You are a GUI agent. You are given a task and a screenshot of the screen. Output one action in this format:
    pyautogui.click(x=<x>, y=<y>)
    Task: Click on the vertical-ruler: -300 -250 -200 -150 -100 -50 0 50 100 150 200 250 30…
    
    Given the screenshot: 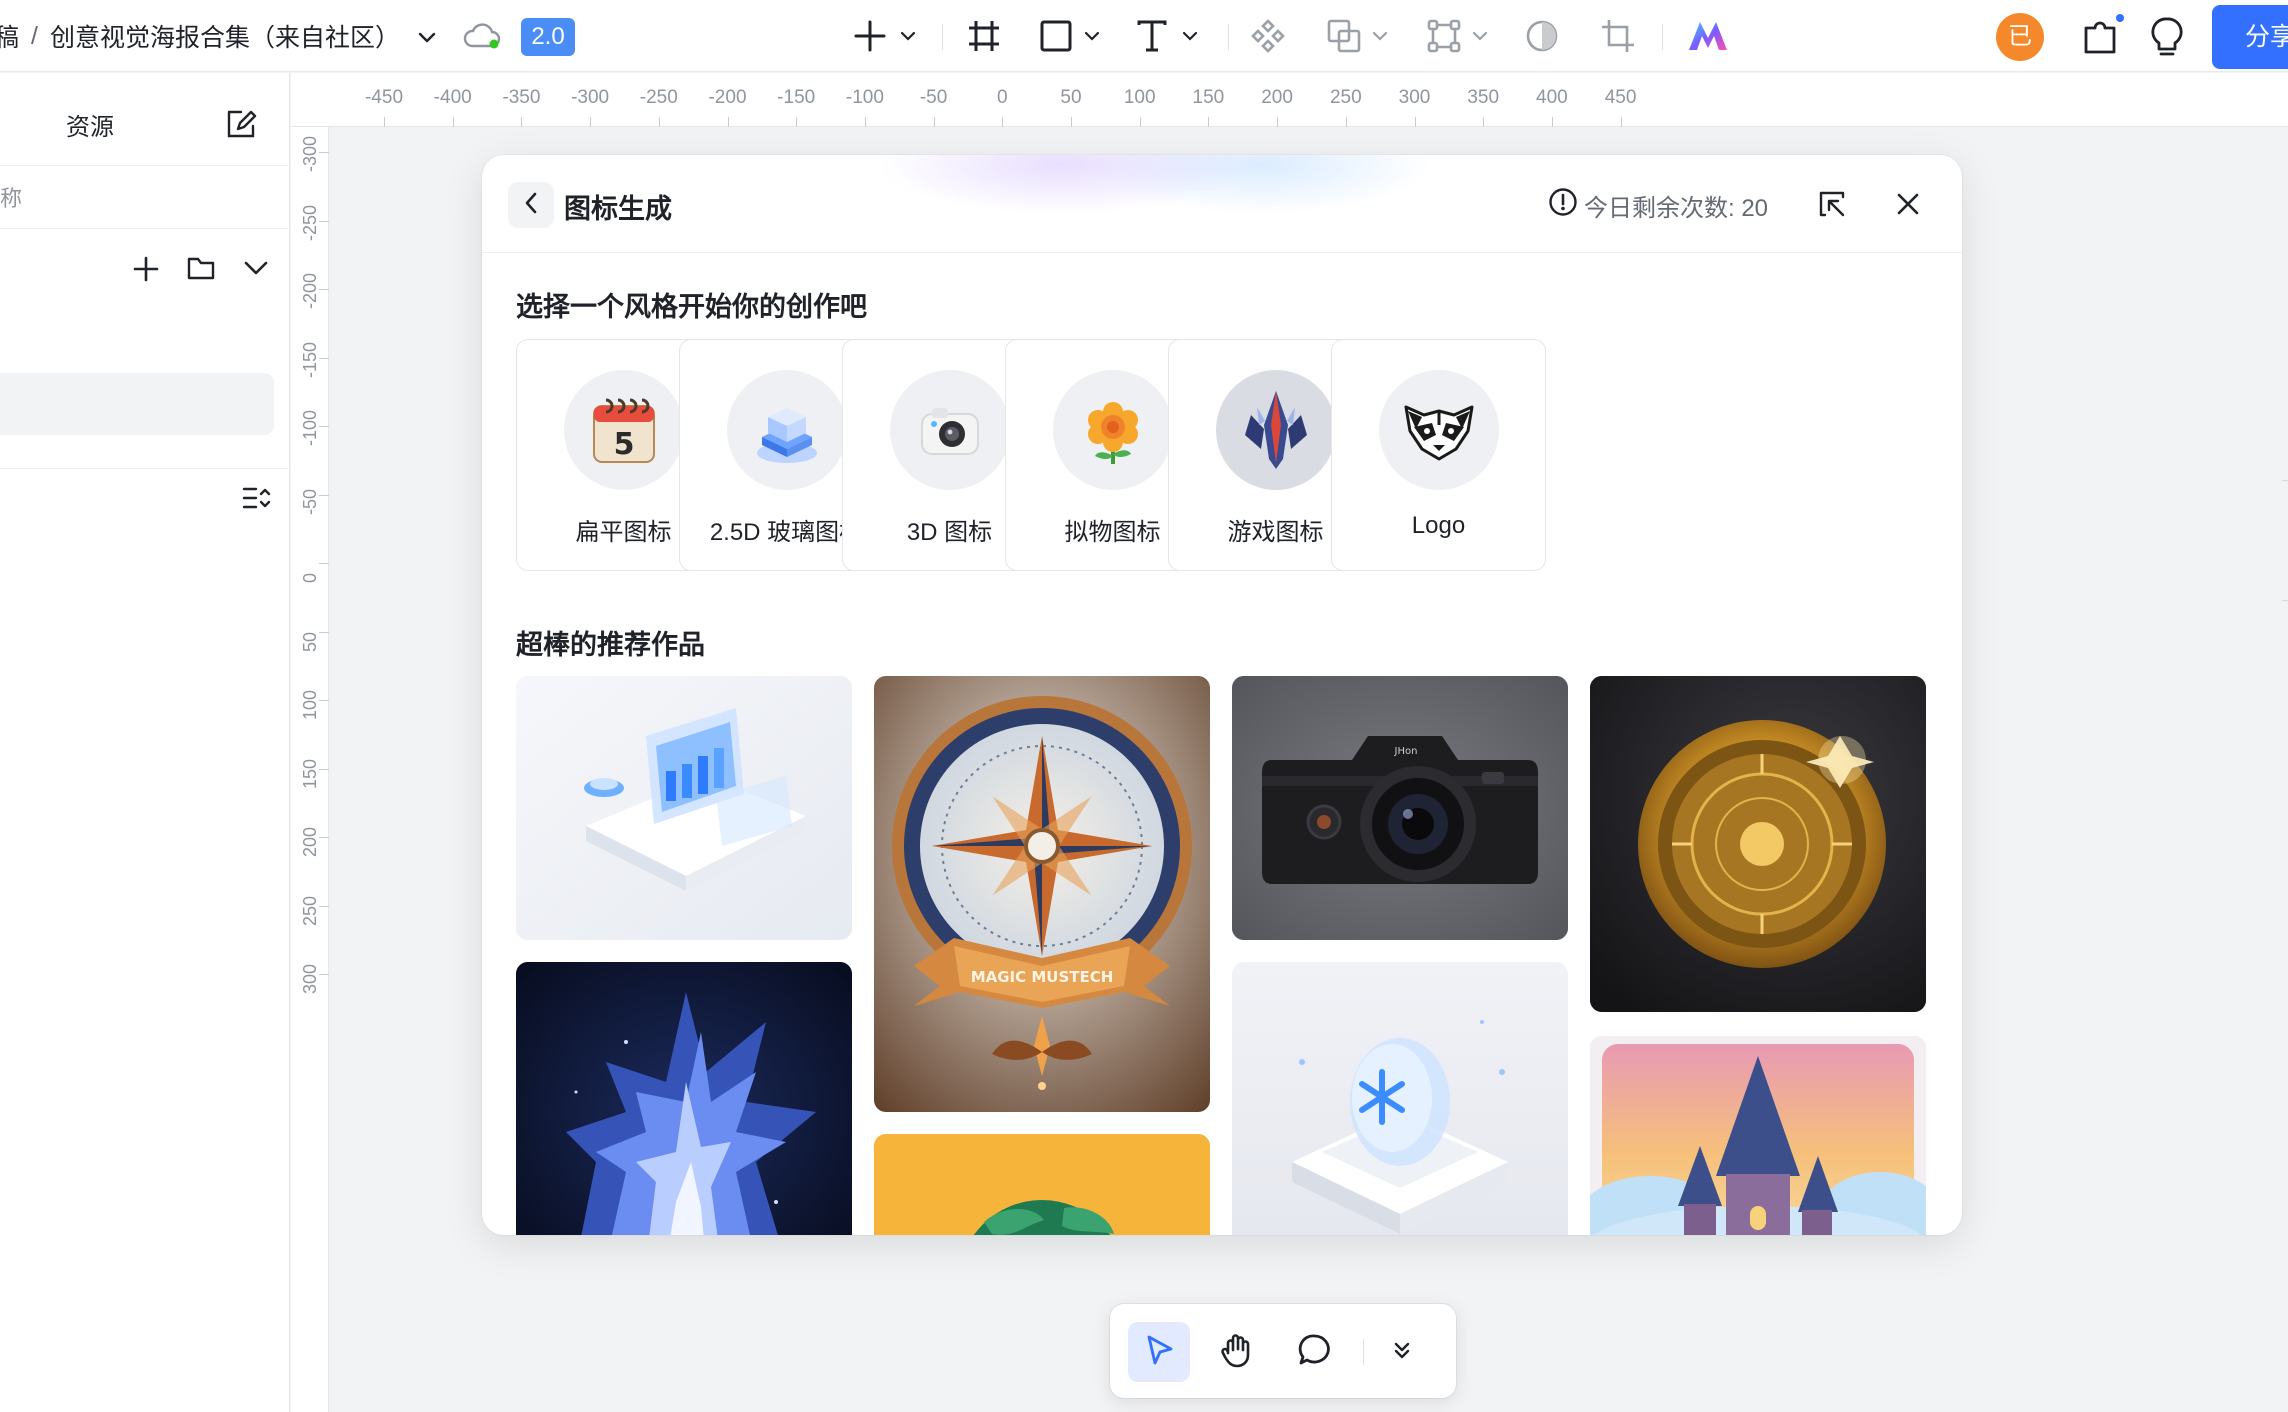 What is the action you would take?
    pyautogui.click(x=310, y=769)
    